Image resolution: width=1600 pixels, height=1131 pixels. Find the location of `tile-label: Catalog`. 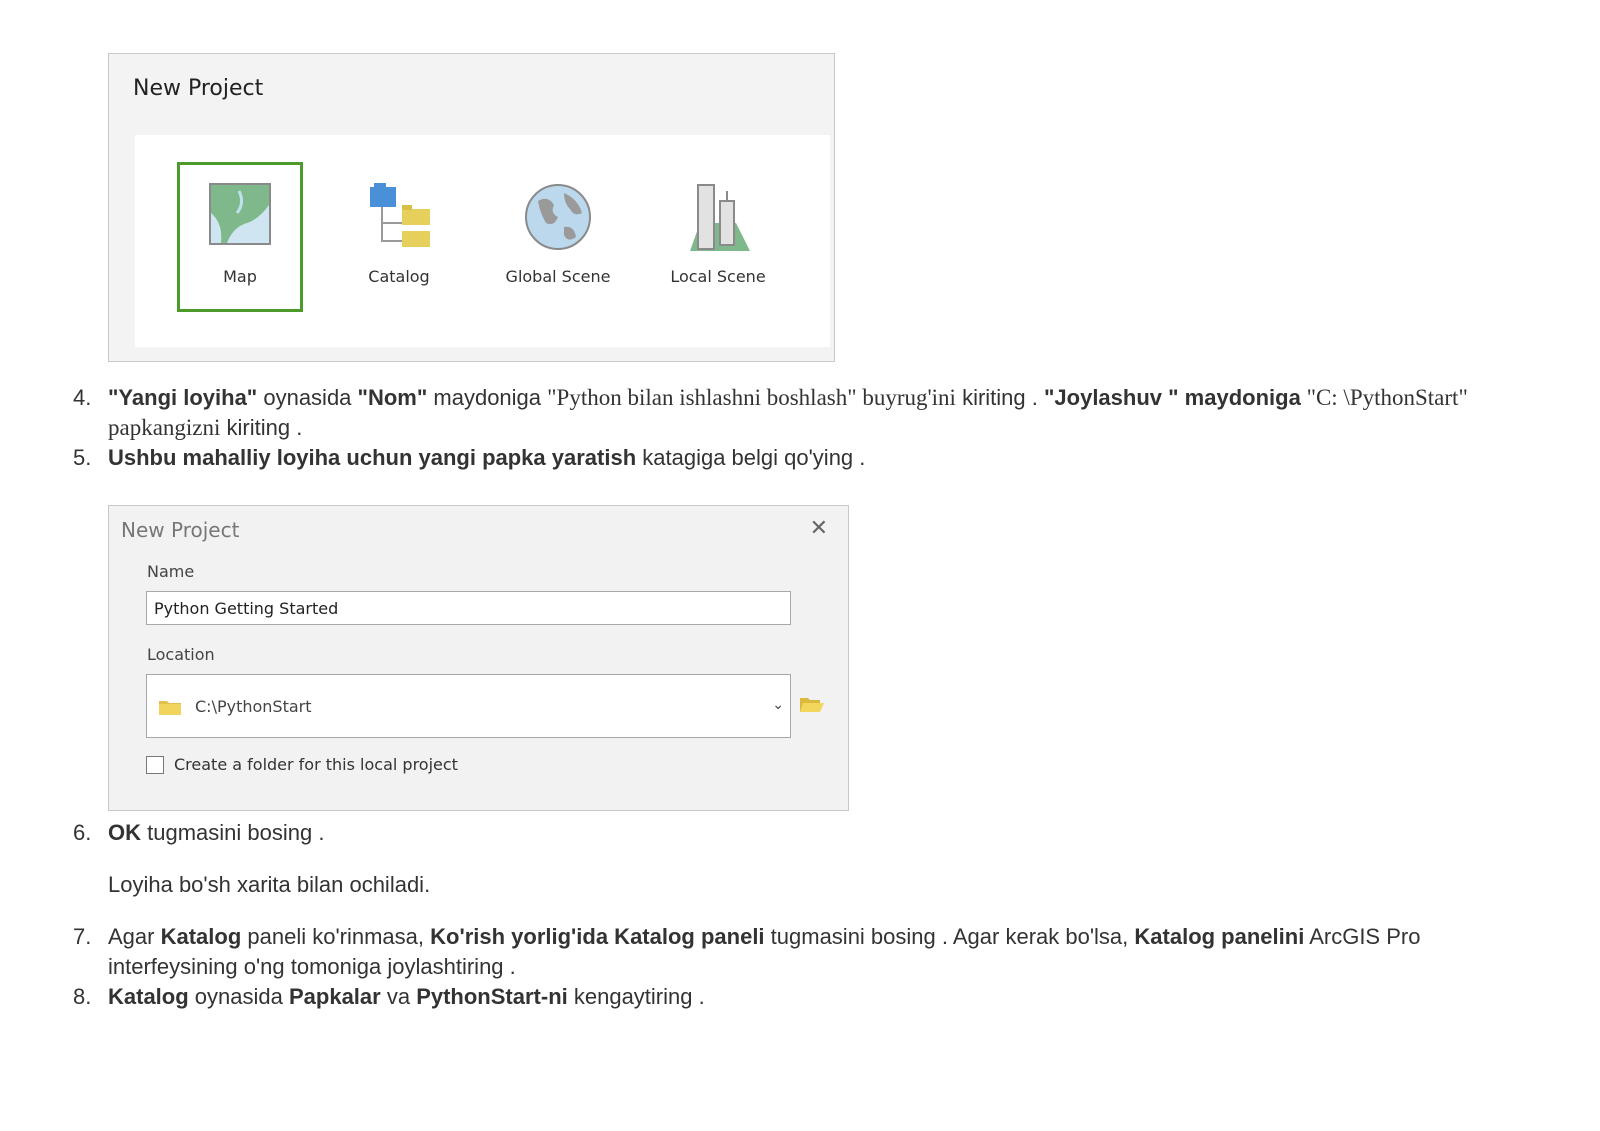

tile-label: Catalog is located at coordinates (399, 276).